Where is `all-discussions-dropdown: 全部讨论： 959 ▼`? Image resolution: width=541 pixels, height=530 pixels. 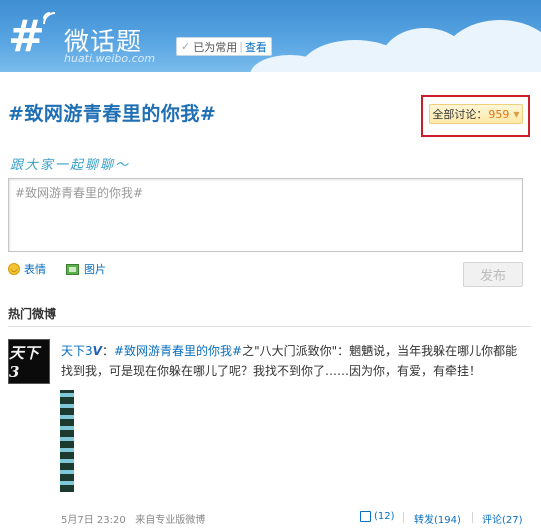
all-discussions-dropdown: 全部讨论： 959 ▼ is located at coordinates (476, 114).